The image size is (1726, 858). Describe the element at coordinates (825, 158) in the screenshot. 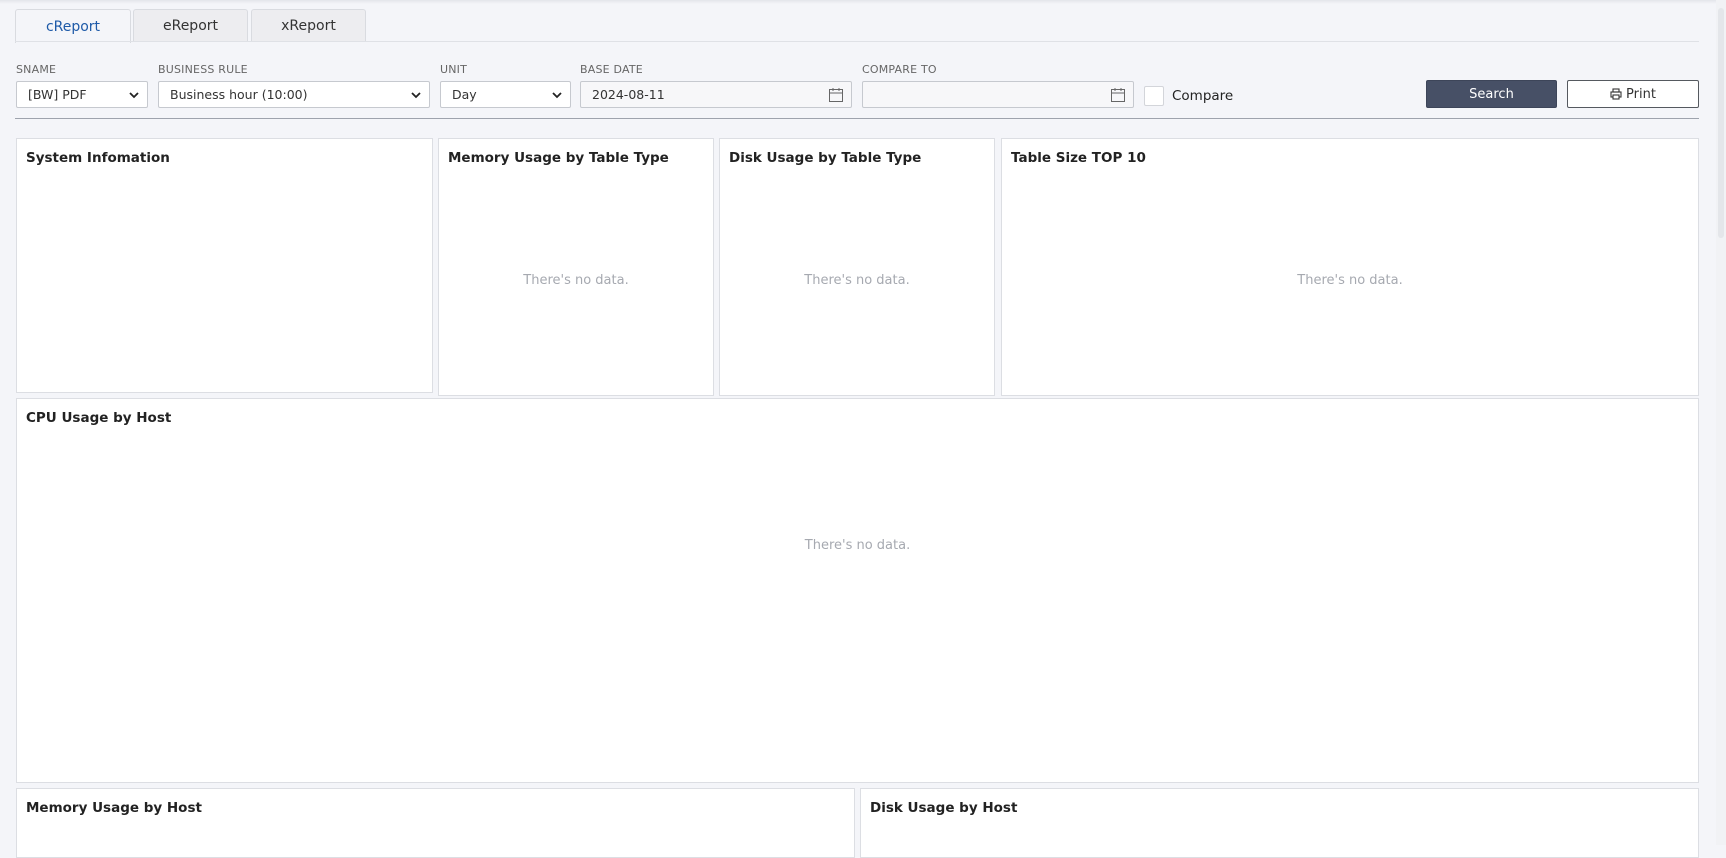

I see `panel-title: Disk Usage by Table Type` at that location.